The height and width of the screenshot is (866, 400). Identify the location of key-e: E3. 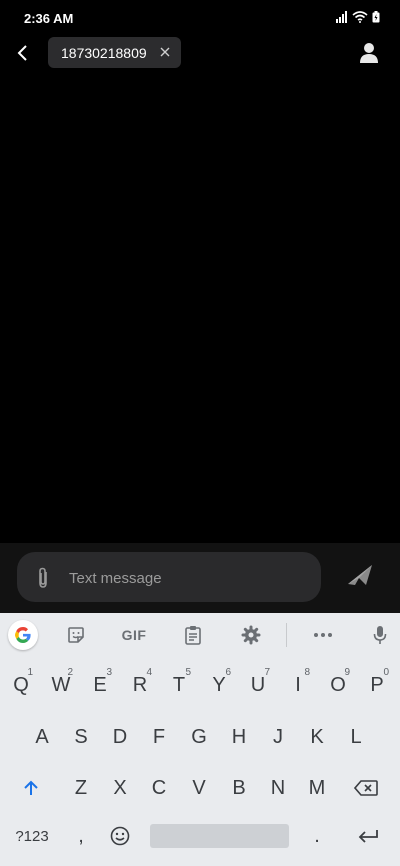
(100, 685).